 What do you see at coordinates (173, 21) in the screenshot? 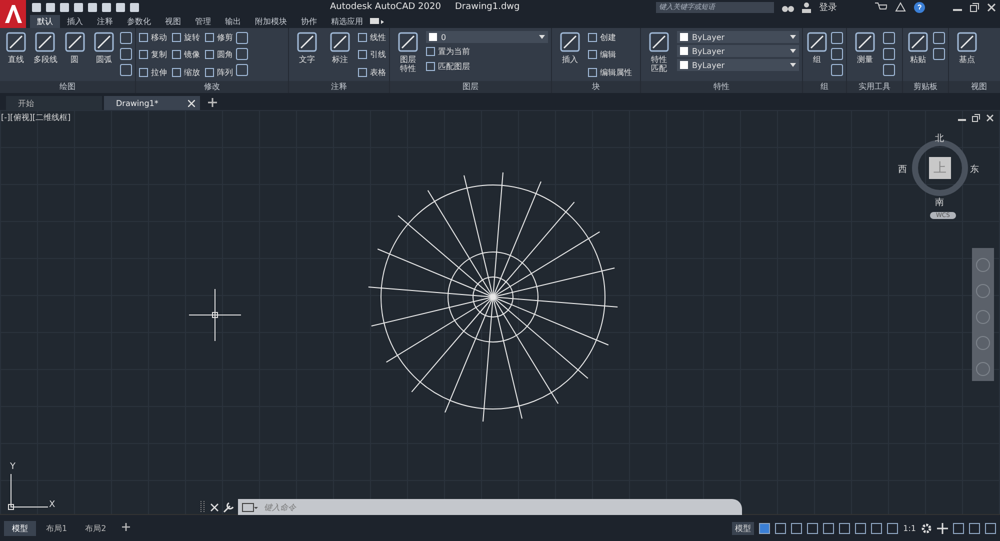
I see `ribbon-tab: 视图` at bounding box center [173, 21].